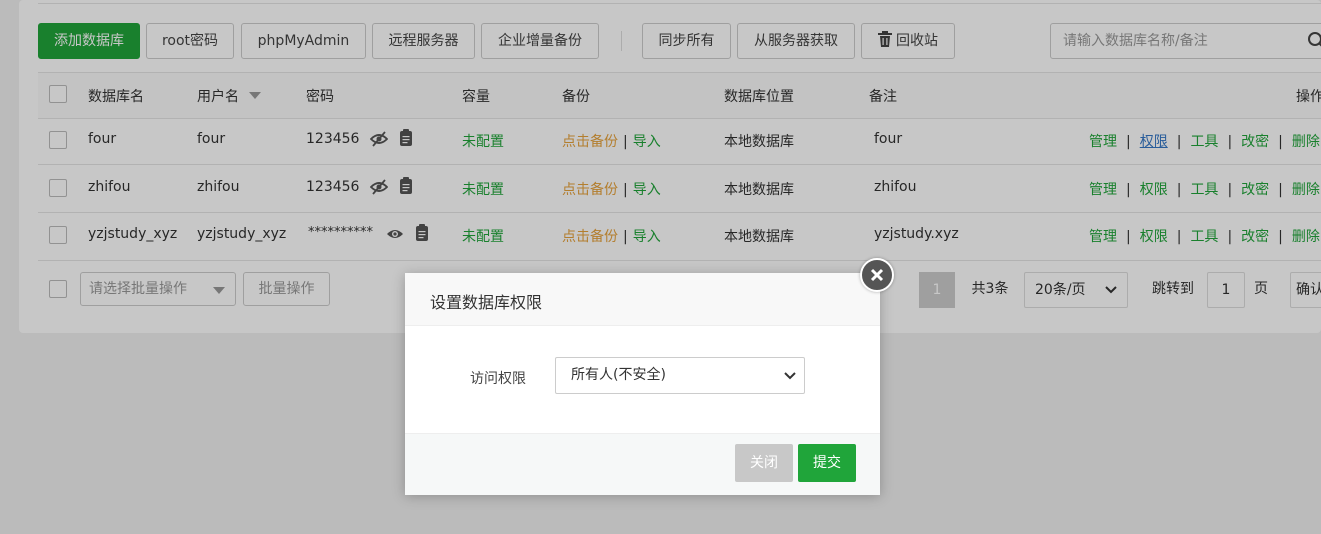  What do you see at coordinates (642, 299) in the screenshot?
I see `dialog-header: 设置数据库权限` at bounding box center [642, 299].